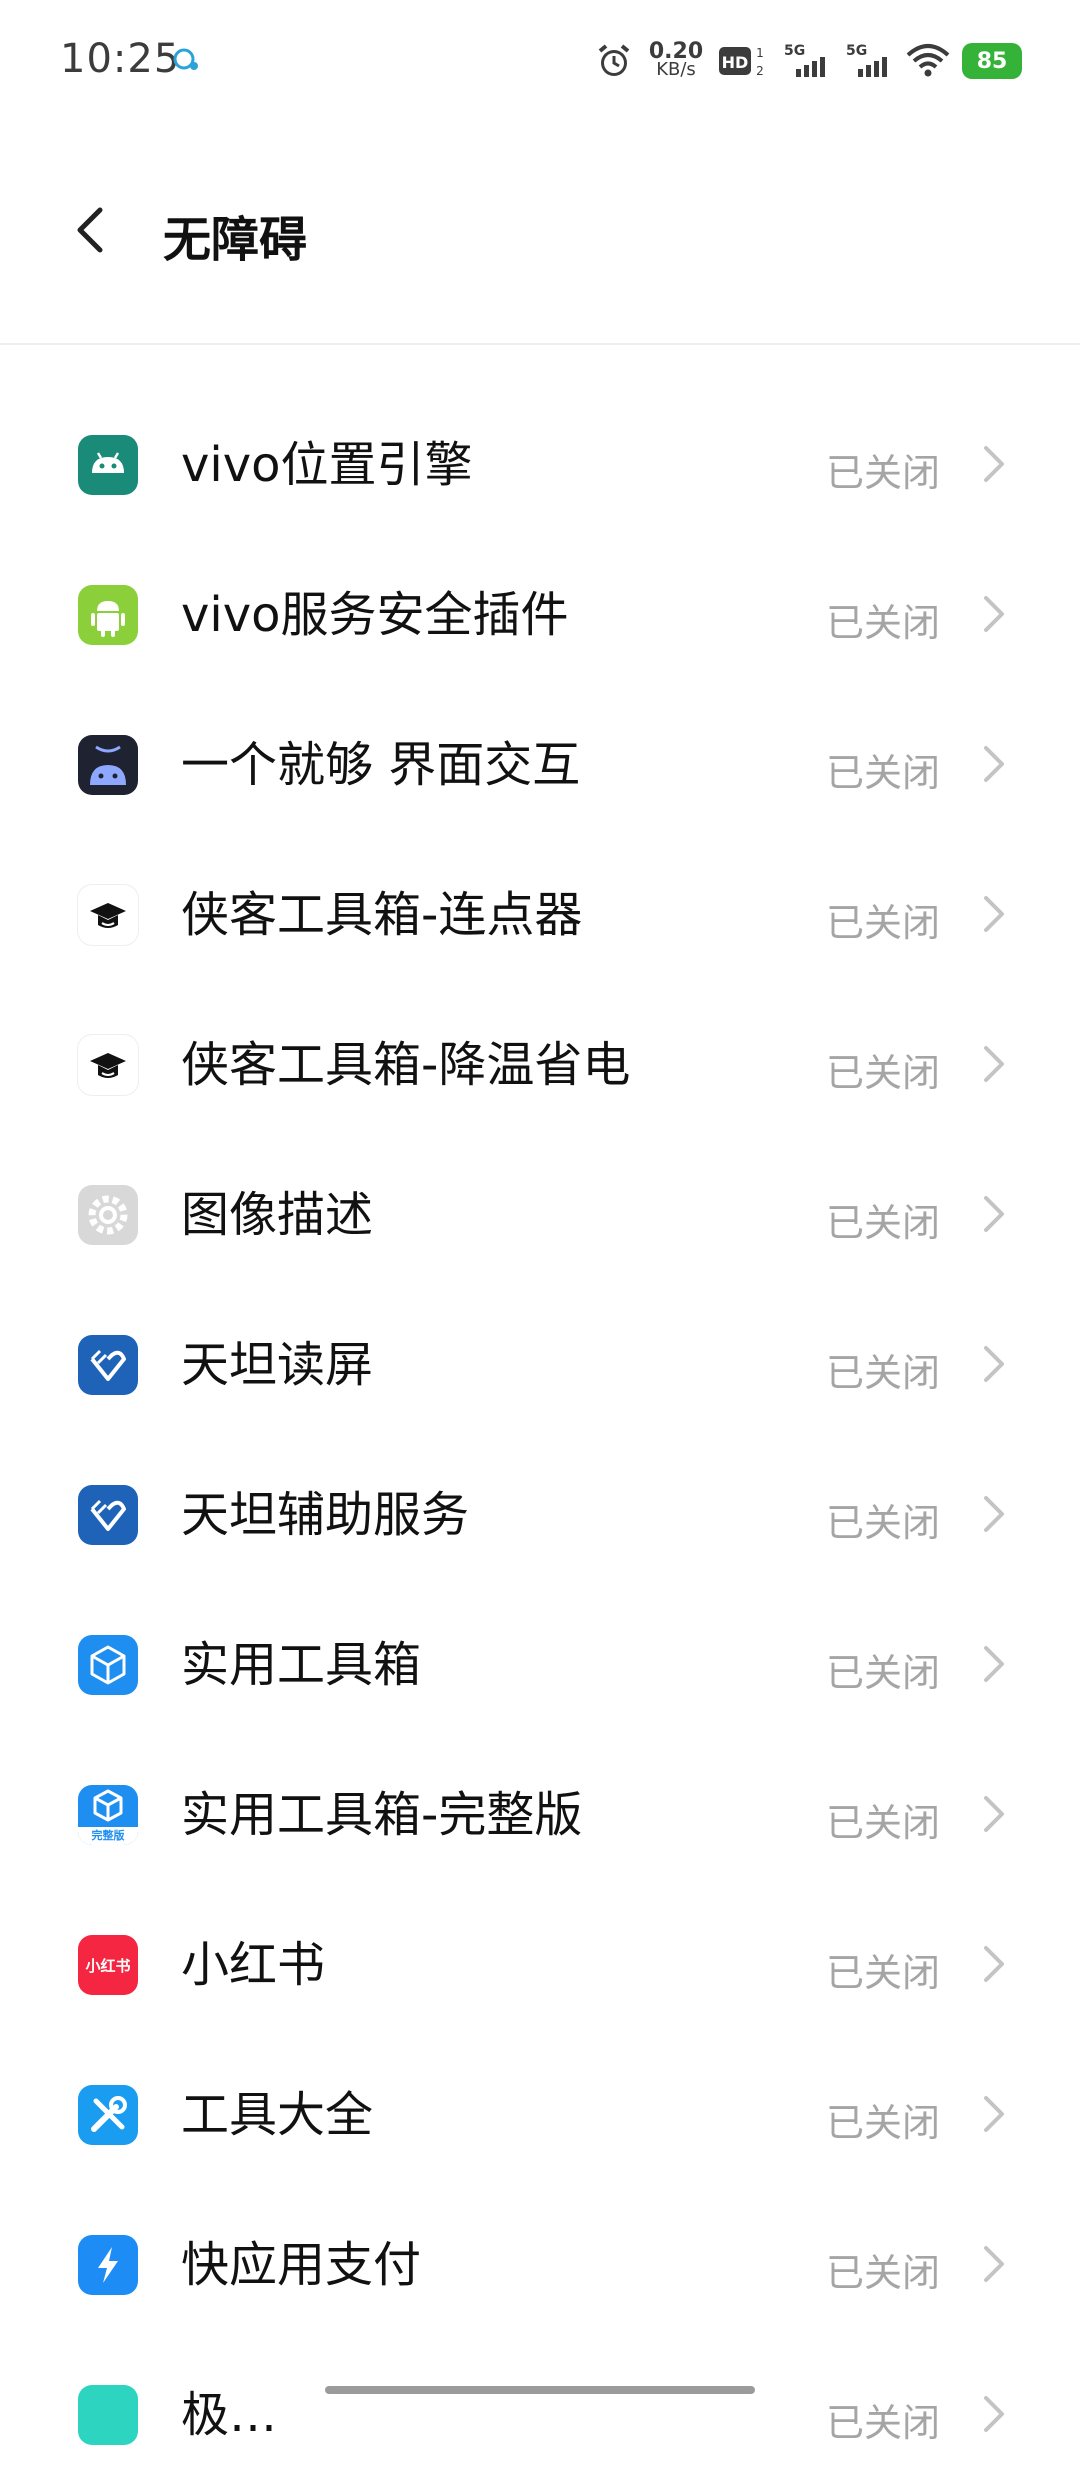  I want to click on wifi-icon, so click(928, 60).